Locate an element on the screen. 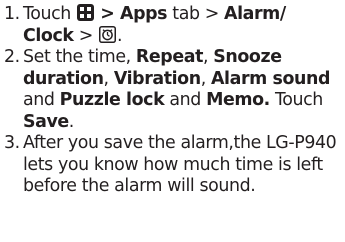 The height and width of the screenshot is (242, 345). alarm-clock-icon is located at coordinates (107, 34).